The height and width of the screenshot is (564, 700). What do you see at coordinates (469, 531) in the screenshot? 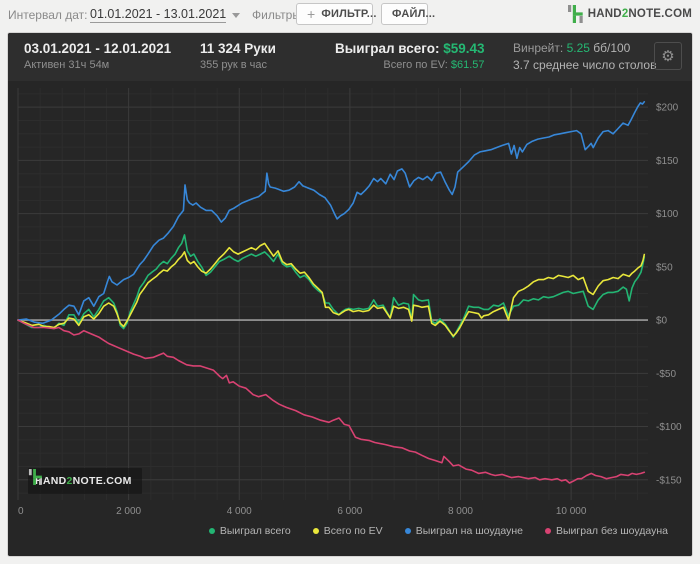
I see `legend-label: Выиграл на шоудауне` at bounding box center [469, 531].